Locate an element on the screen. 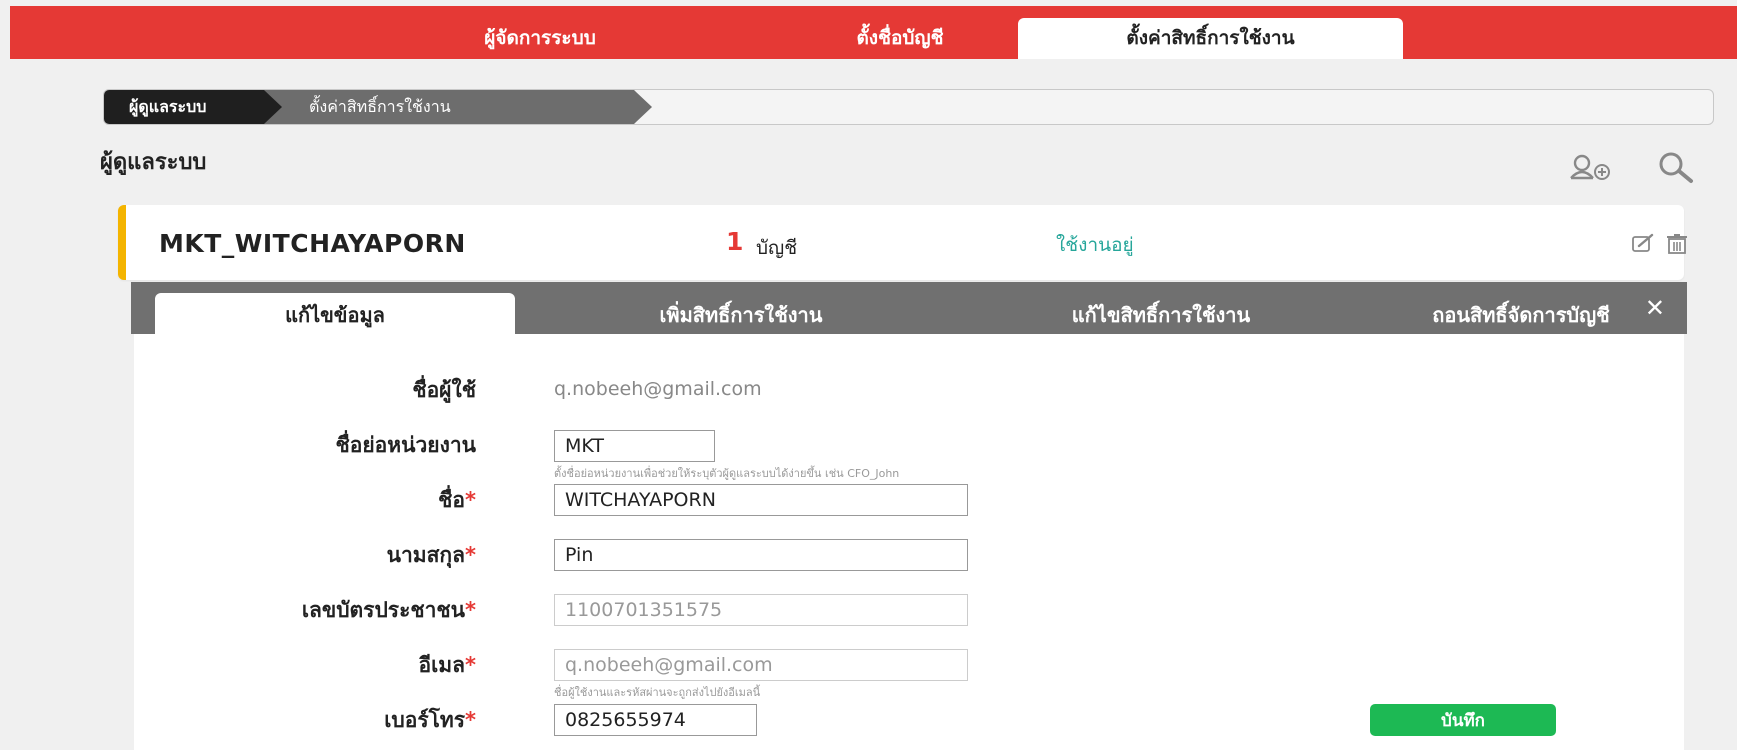  id-number-label: เลขบัตรประชาชน* is located at coordinates (389, 610).